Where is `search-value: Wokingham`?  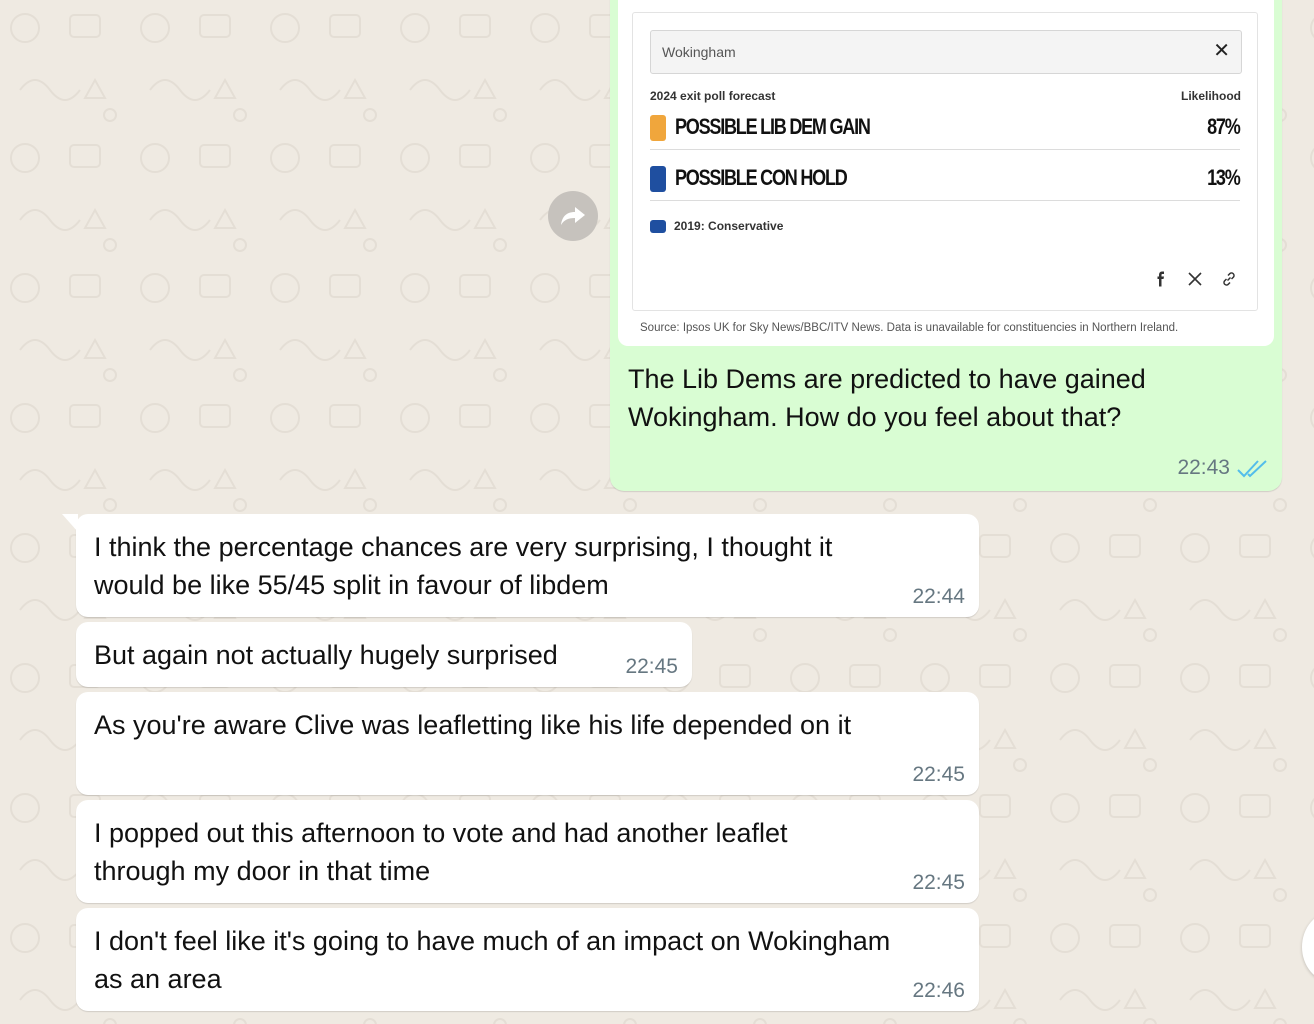 search-value: Wokingham is located at coordinates (699, 52).